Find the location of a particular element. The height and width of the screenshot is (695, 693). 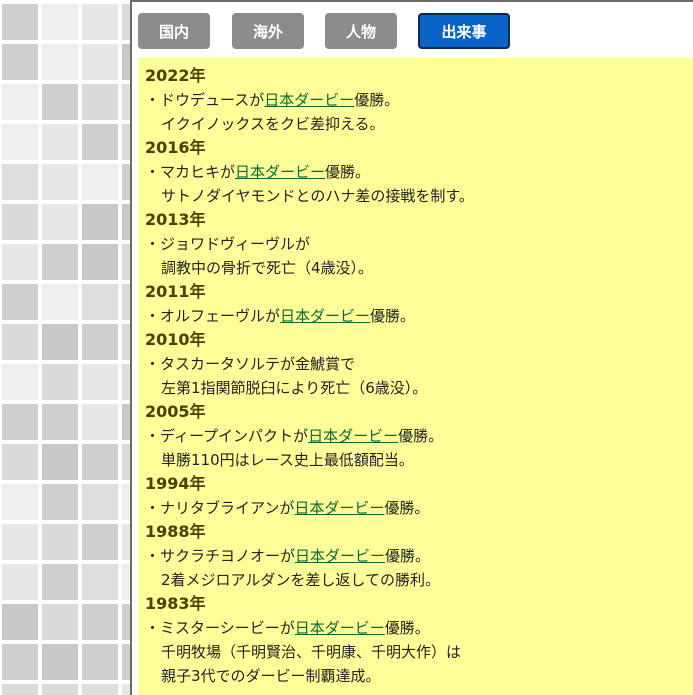

event-item: ・ナリタブライアンが日本ダービー優勝。 is located at coordinates (419, 508).